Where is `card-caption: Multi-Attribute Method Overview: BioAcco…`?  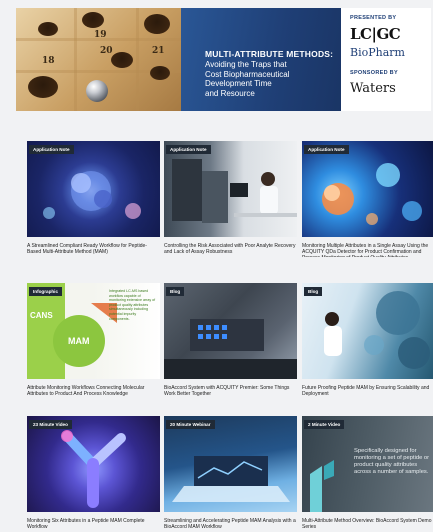
card-caption: Multi-Attribute Method Overview: BioAcco… is located at coordinates (367, 525).